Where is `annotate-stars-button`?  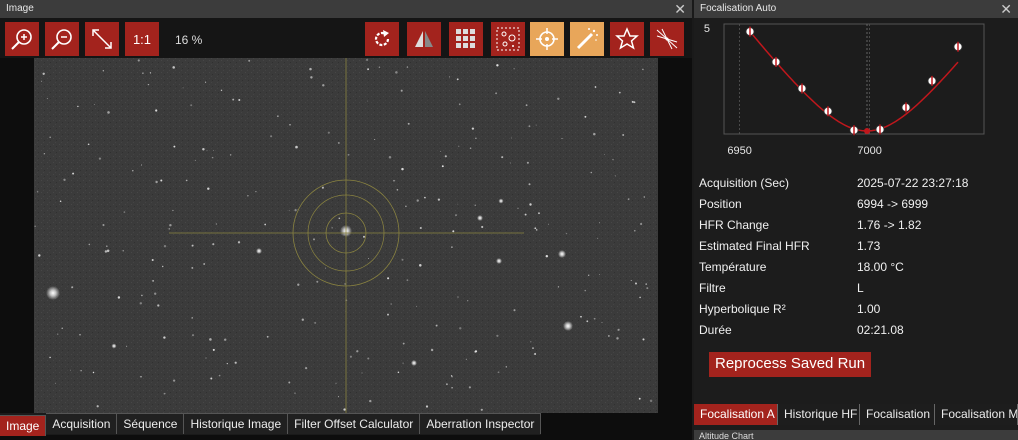
annotate-stars-button is located at coordinates (627, 39).